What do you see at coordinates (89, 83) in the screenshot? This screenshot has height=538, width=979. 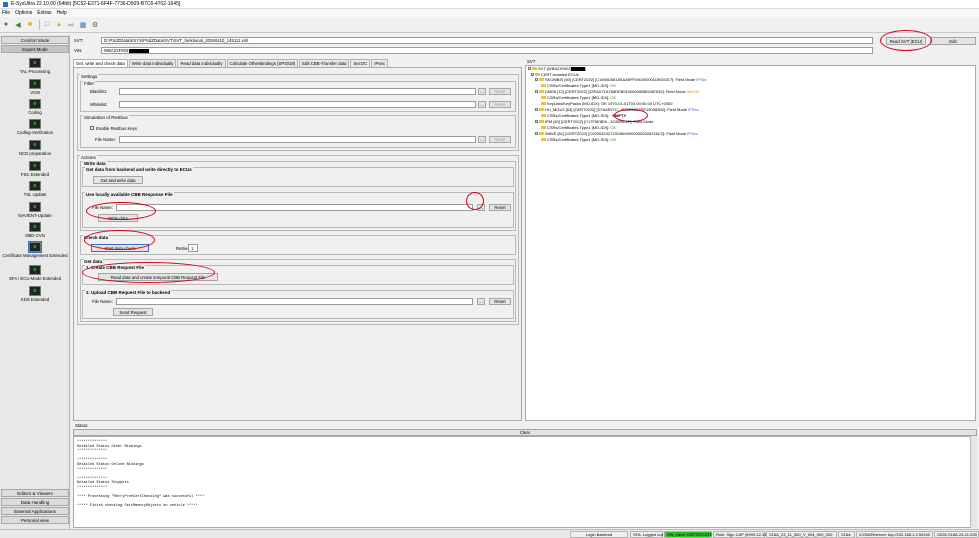 I see `filter-title: Filter` at bounding box center [89, 83].